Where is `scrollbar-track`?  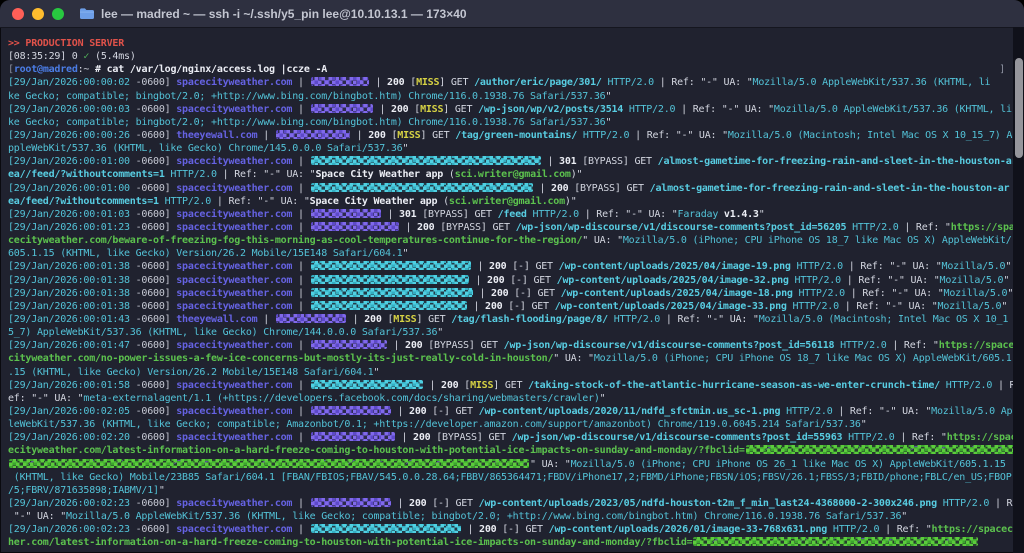 scrollbar-track is located at coordinates (1018, 290).